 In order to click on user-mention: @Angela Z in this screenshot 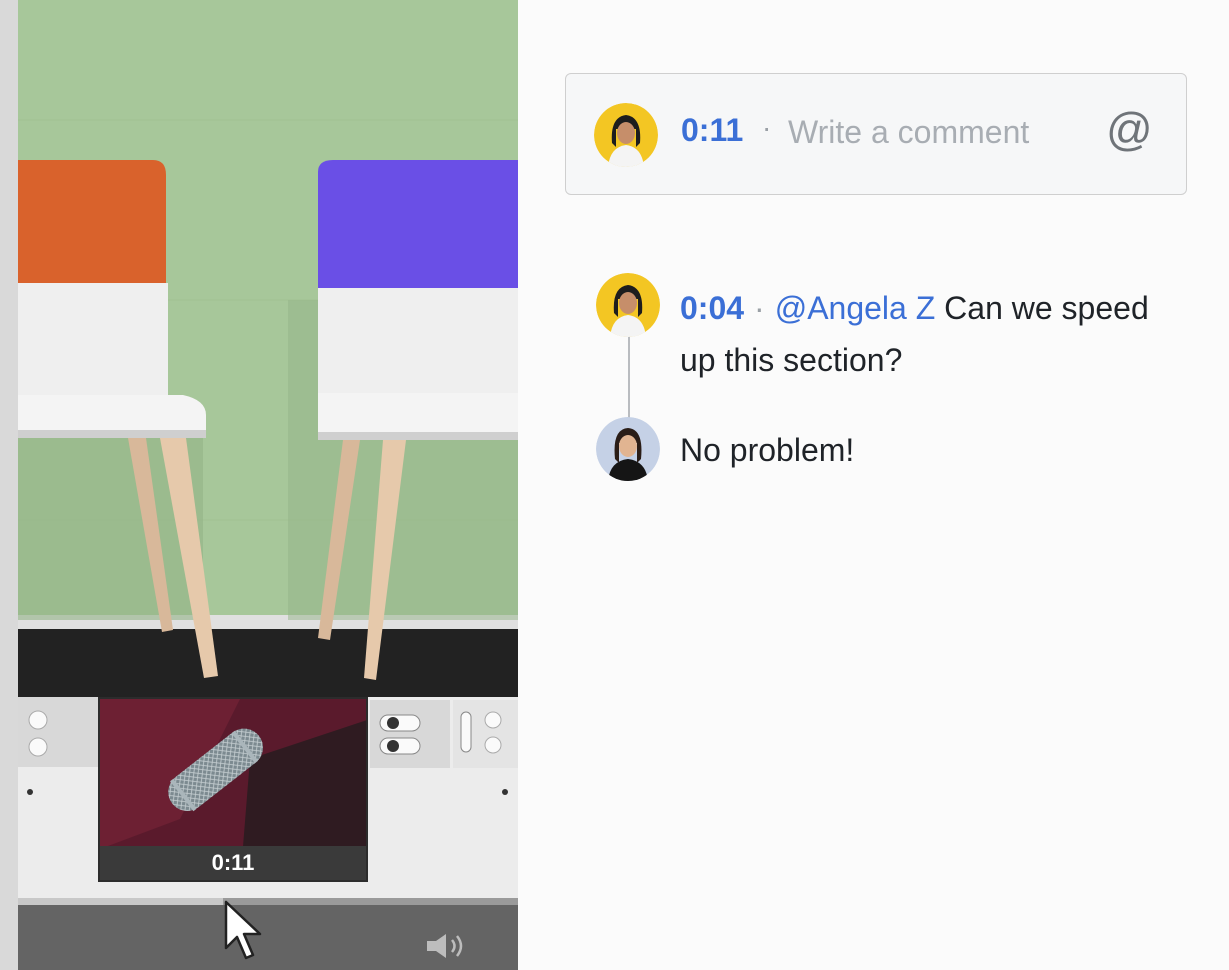, I will do `click(855, 308)`.